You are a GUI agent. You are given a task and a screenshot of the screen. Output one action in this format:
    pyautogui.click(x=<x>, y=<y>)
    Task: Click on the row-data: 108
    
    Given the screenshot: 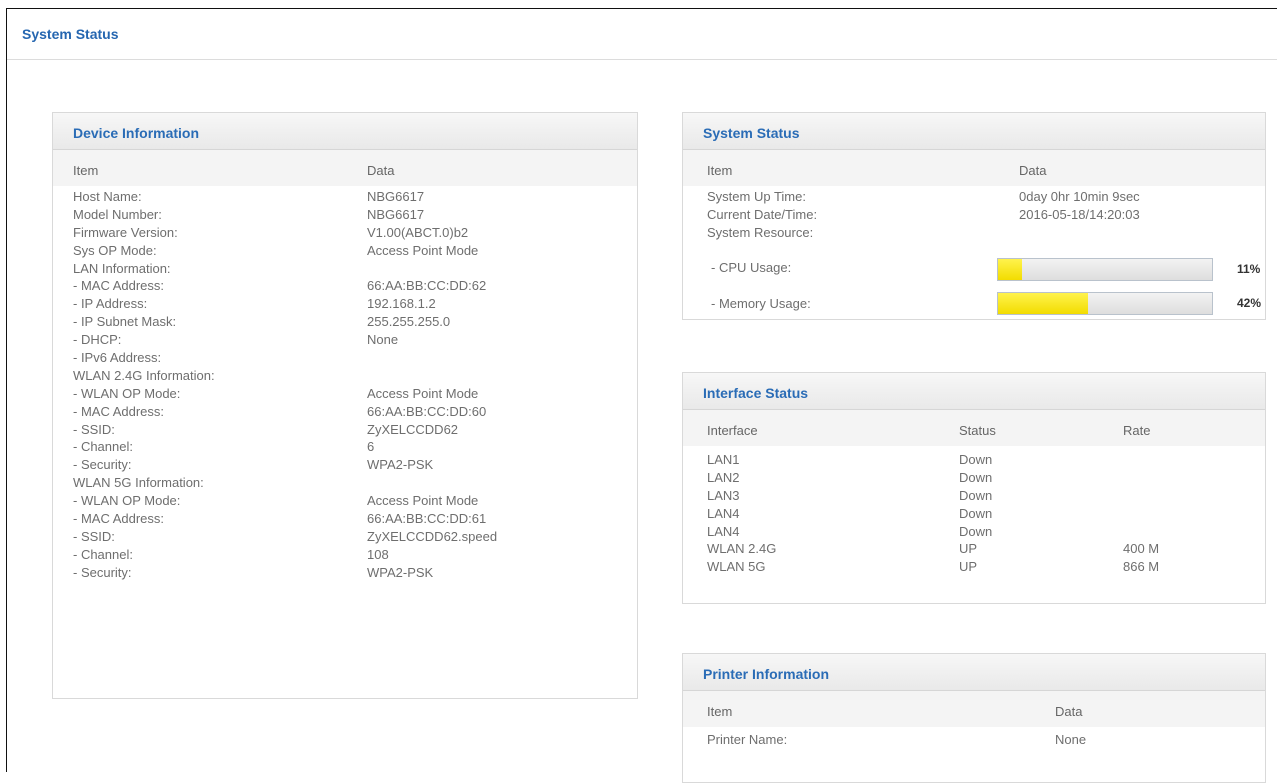 What is the action you would take?
    pyautogui.click(x=378, y=554)
    